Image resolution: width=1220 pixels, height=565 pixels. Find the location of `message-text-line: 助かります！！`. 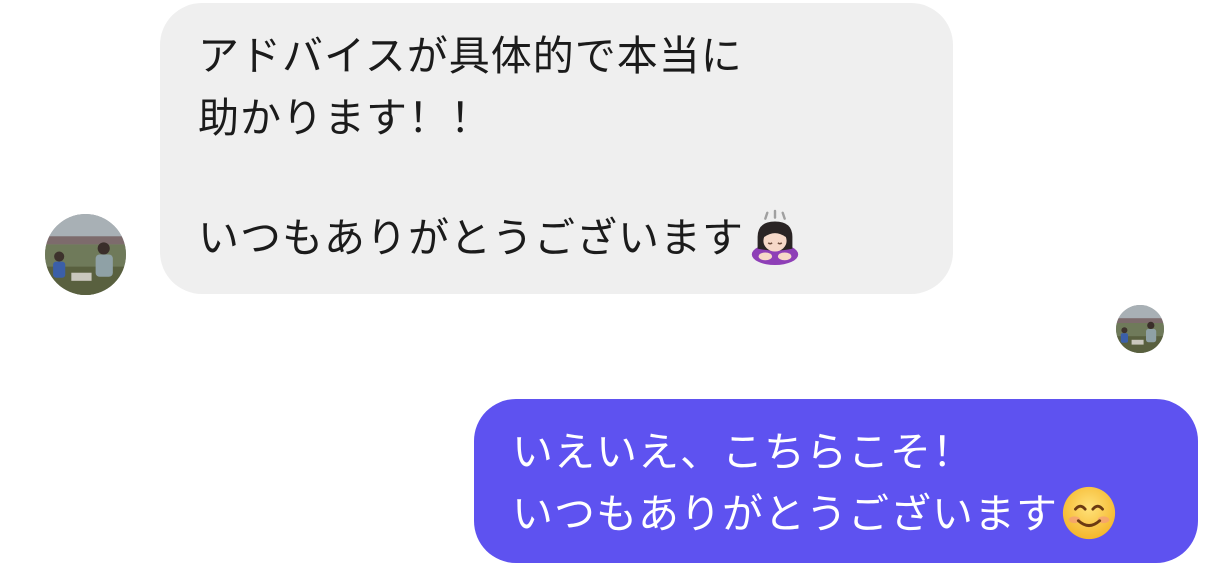

message-text-line: 助かります！！ is located at coordinates (345, 118).